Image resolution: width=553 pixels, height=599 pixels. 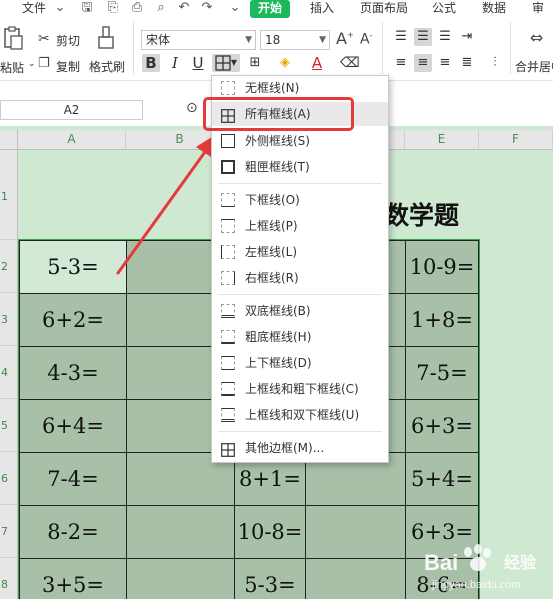 What do you see at coordinates (300, 337) in the screenshot?
I see `menu-item-thick-bottom-border: 粗底框线(H)` at bounding box center [300, 337].